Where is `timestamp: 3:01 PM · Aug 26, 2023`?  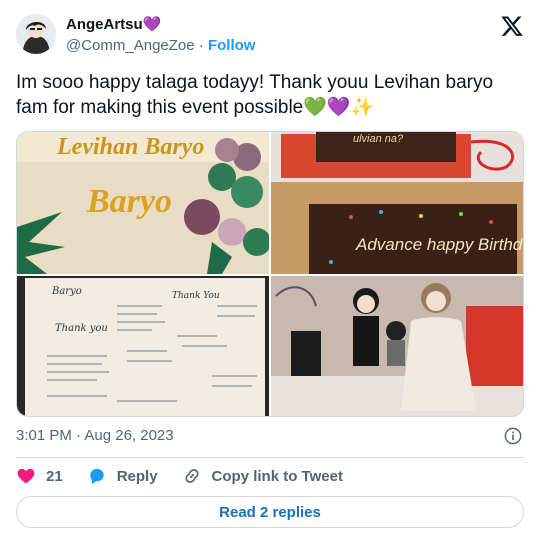 timestamp: 3:01 PM · Aug 26, 2023 is located at coordinates (95, 435).